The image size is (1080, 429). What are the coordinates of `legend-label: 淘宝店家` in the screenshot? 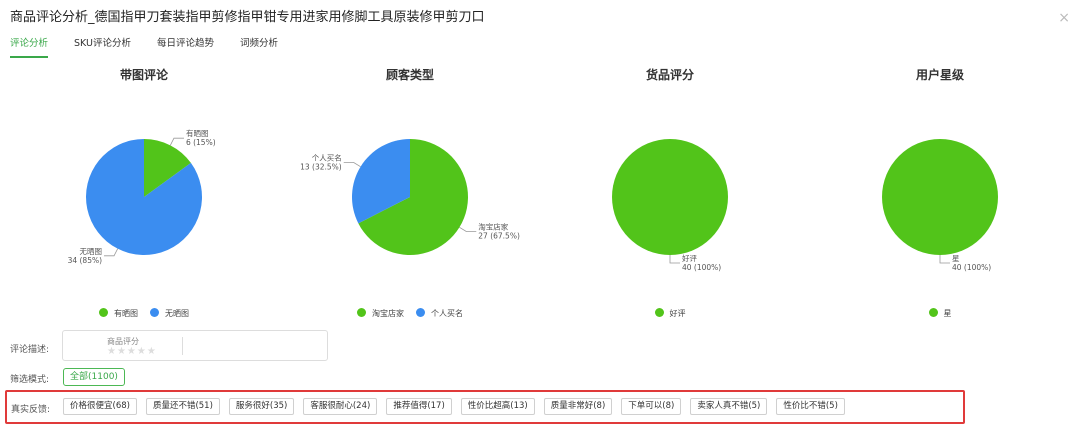 It's located at (388, 313).